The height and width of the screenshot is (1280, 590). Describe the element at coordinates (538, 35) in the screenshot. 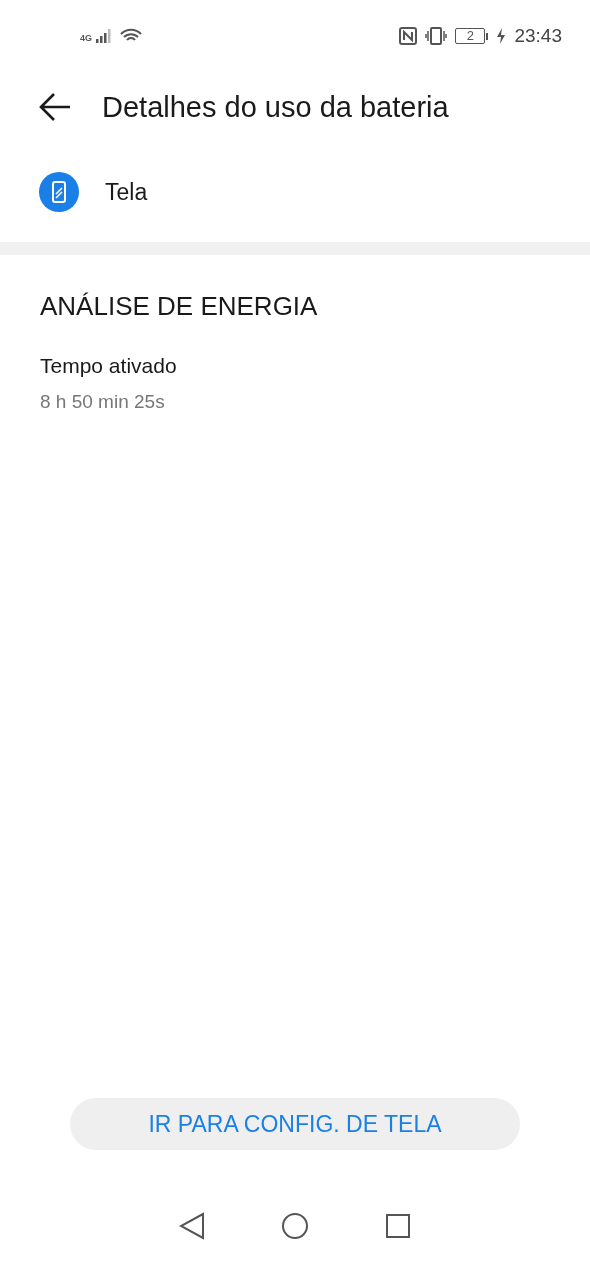

I see `clock: 23:43` at that location.